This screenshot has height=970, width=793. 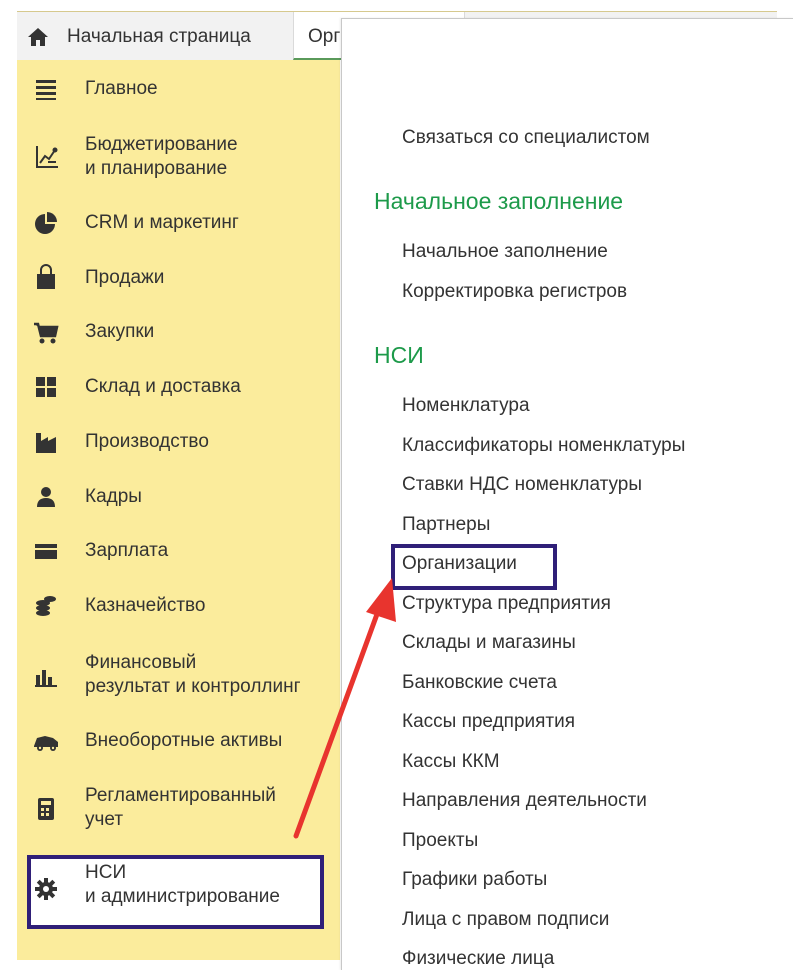 What do you see at coordinates (162, 222) in the screenshot?
I see `sidebar-item-label: CRM и маркетинг` at bounding box center [162, 222].